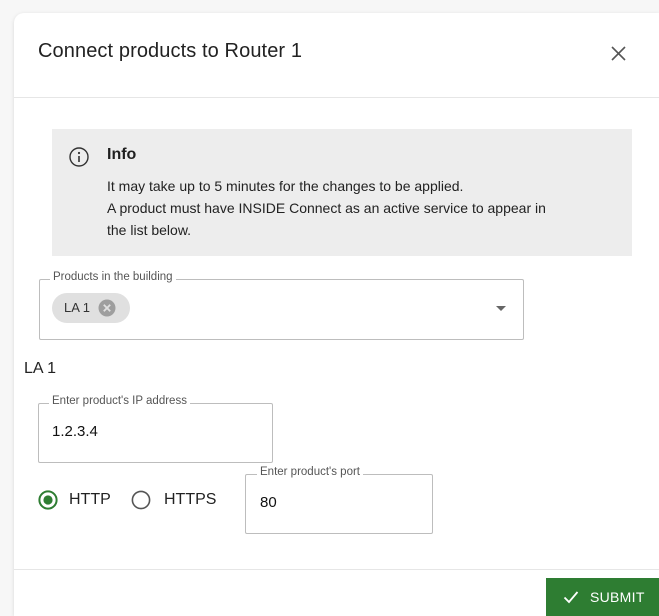 This screenshot has height=616, width=659. What do you see at coordinates (617, 597) in the screenshot?
I see `submit-label: SUBMIT` at bounding box center [617, 597].